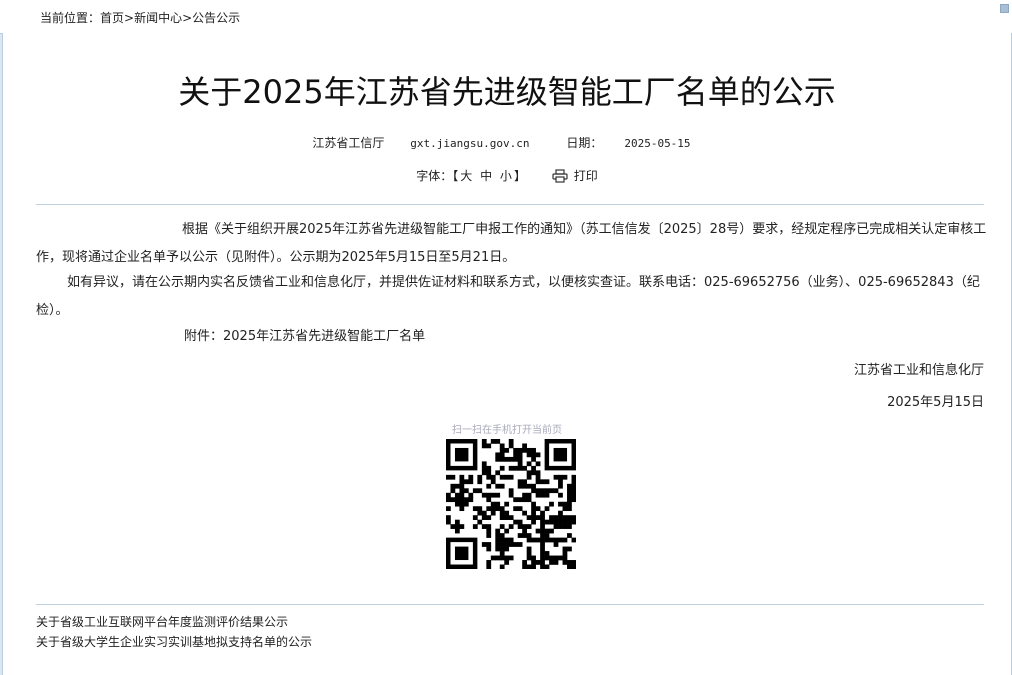 This screenshot has height=675, width=1012. Describe the element at coordinates (657, 143) in the screenshot. I see `article-date: 2025-05-15` at that location.